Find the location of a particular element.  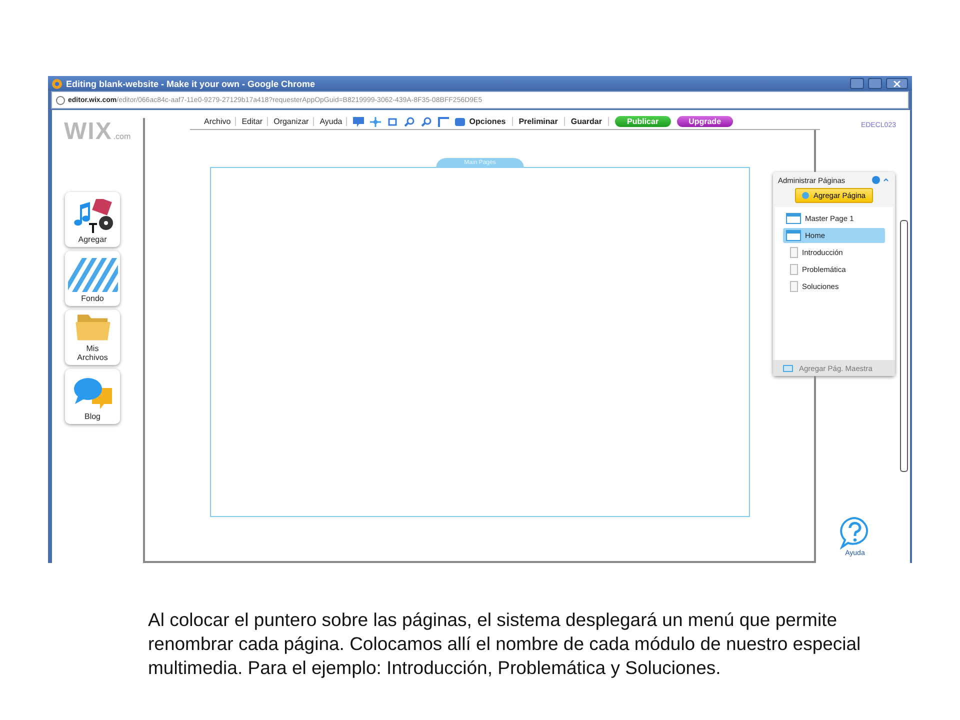

ruler-icon is located at coordinates (444, 121).